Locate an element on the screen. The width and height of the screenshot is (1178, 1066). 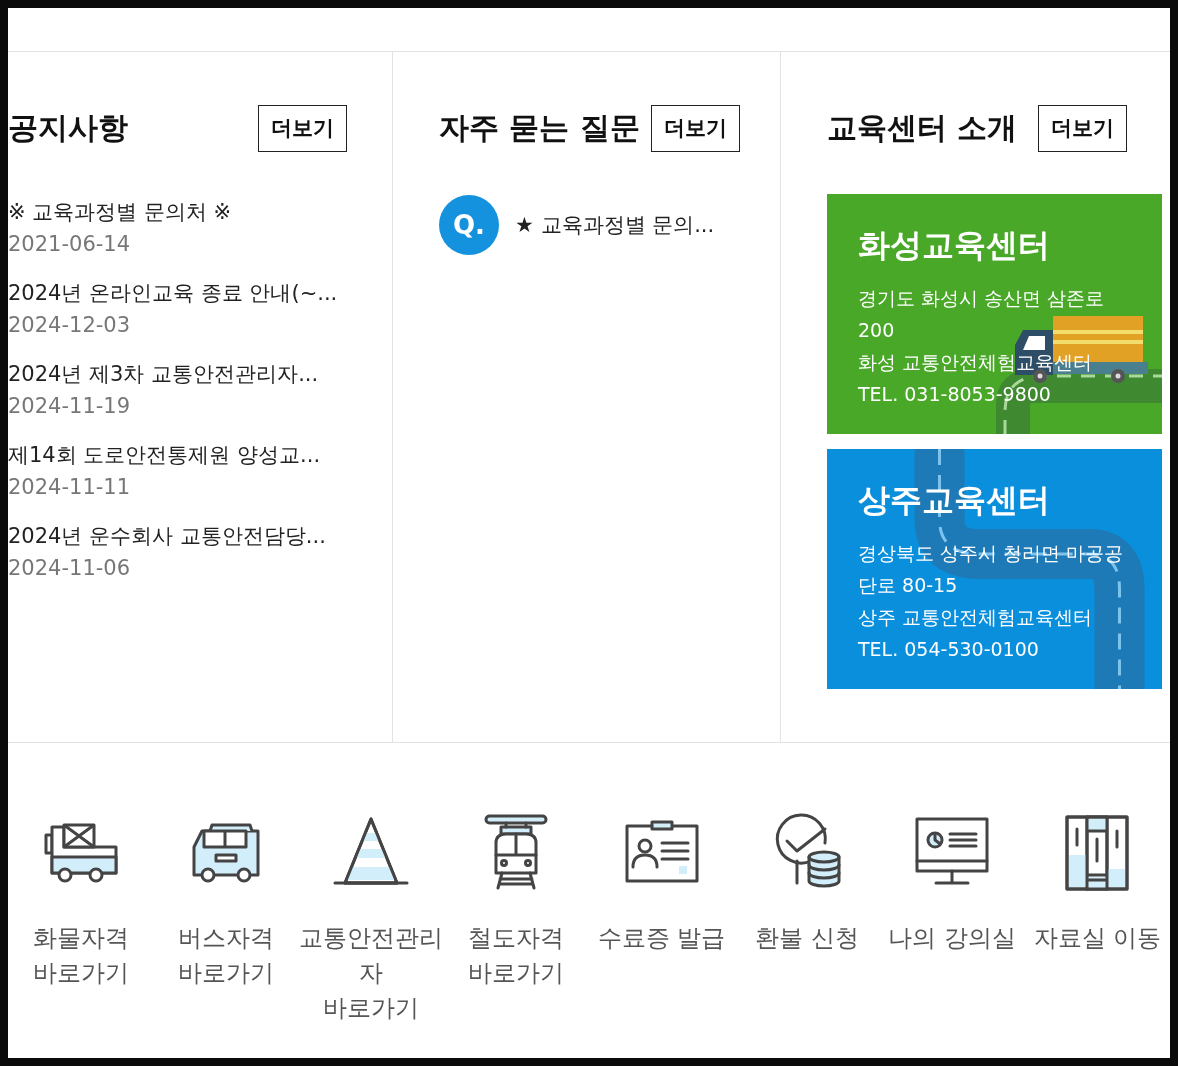
center-card: 상주교육센터 경상북도 상주시 청리면 마공공 단로 80-15 상주 교통안전체험교육센터 TEL. 054-530-0100 is located at coordinates (994, 569).